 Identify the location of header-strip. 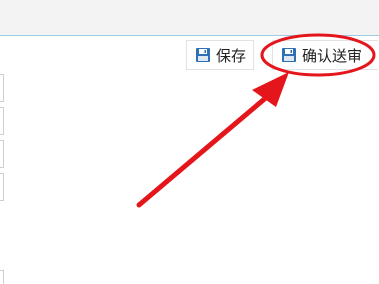
(189, 18).